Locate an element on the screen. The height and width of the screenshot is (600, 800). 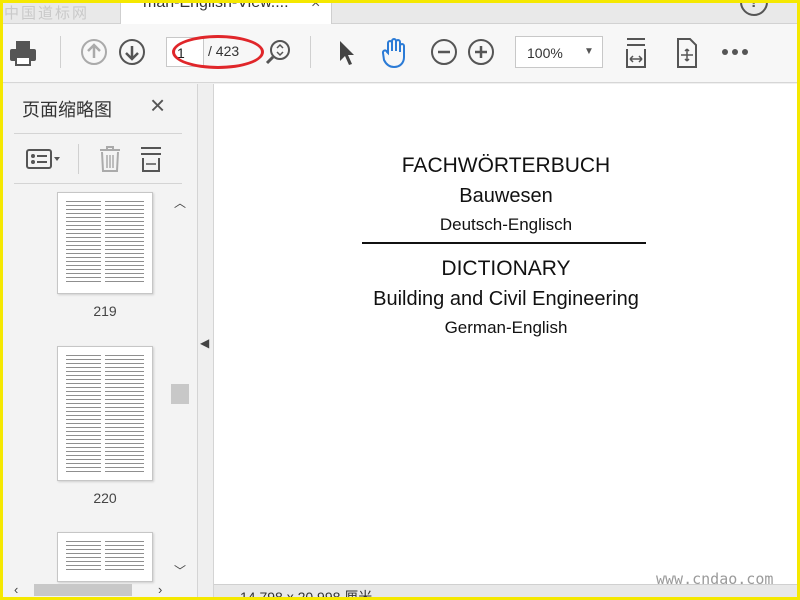
doc-language-de: Deutsch-Englisch is located at coordinates (506, 224).